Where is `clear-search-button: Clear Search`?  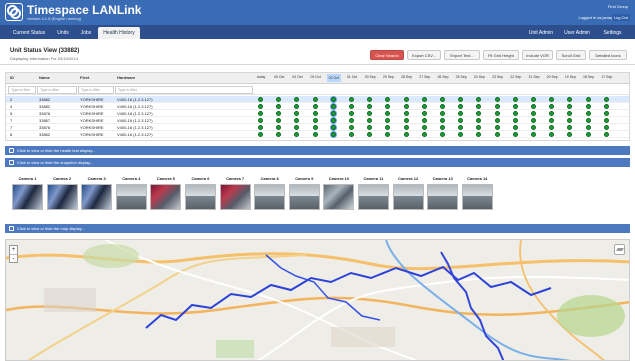
clear-search-button: Clear Search is located at coordinates (387, 55).